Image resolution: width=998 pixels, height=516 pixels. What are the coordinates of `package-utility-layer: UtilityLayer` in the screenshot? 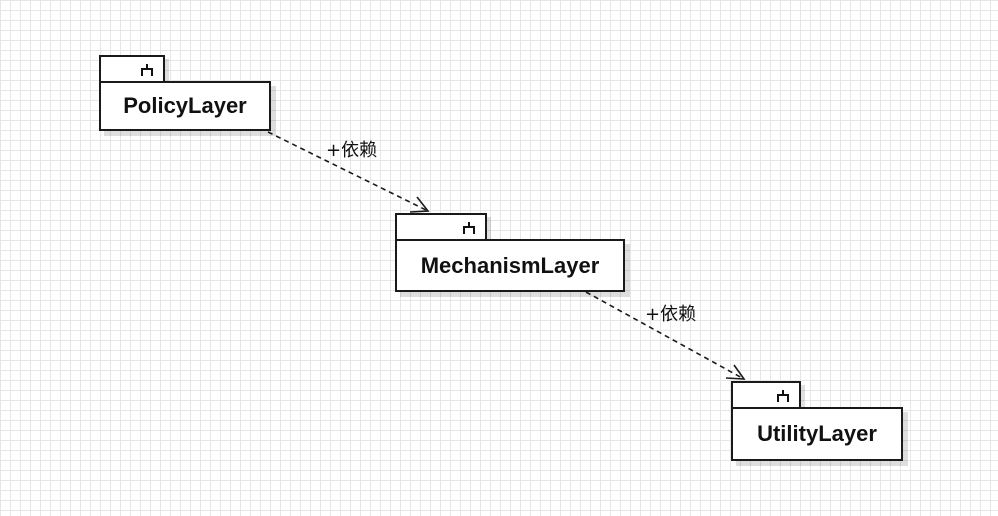 It's located at (817, 421).